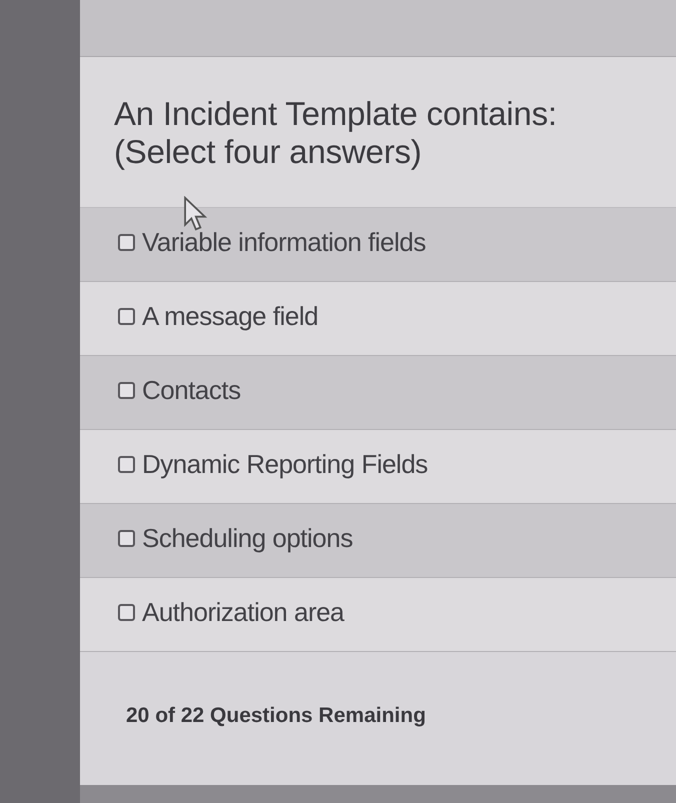 The width and height of the screenshot is (676, 803). What do you see at coordinates (268, 152) in the screenshot?
I see `question-instruction: (Select four answers)` at bounding box center [268, 152].